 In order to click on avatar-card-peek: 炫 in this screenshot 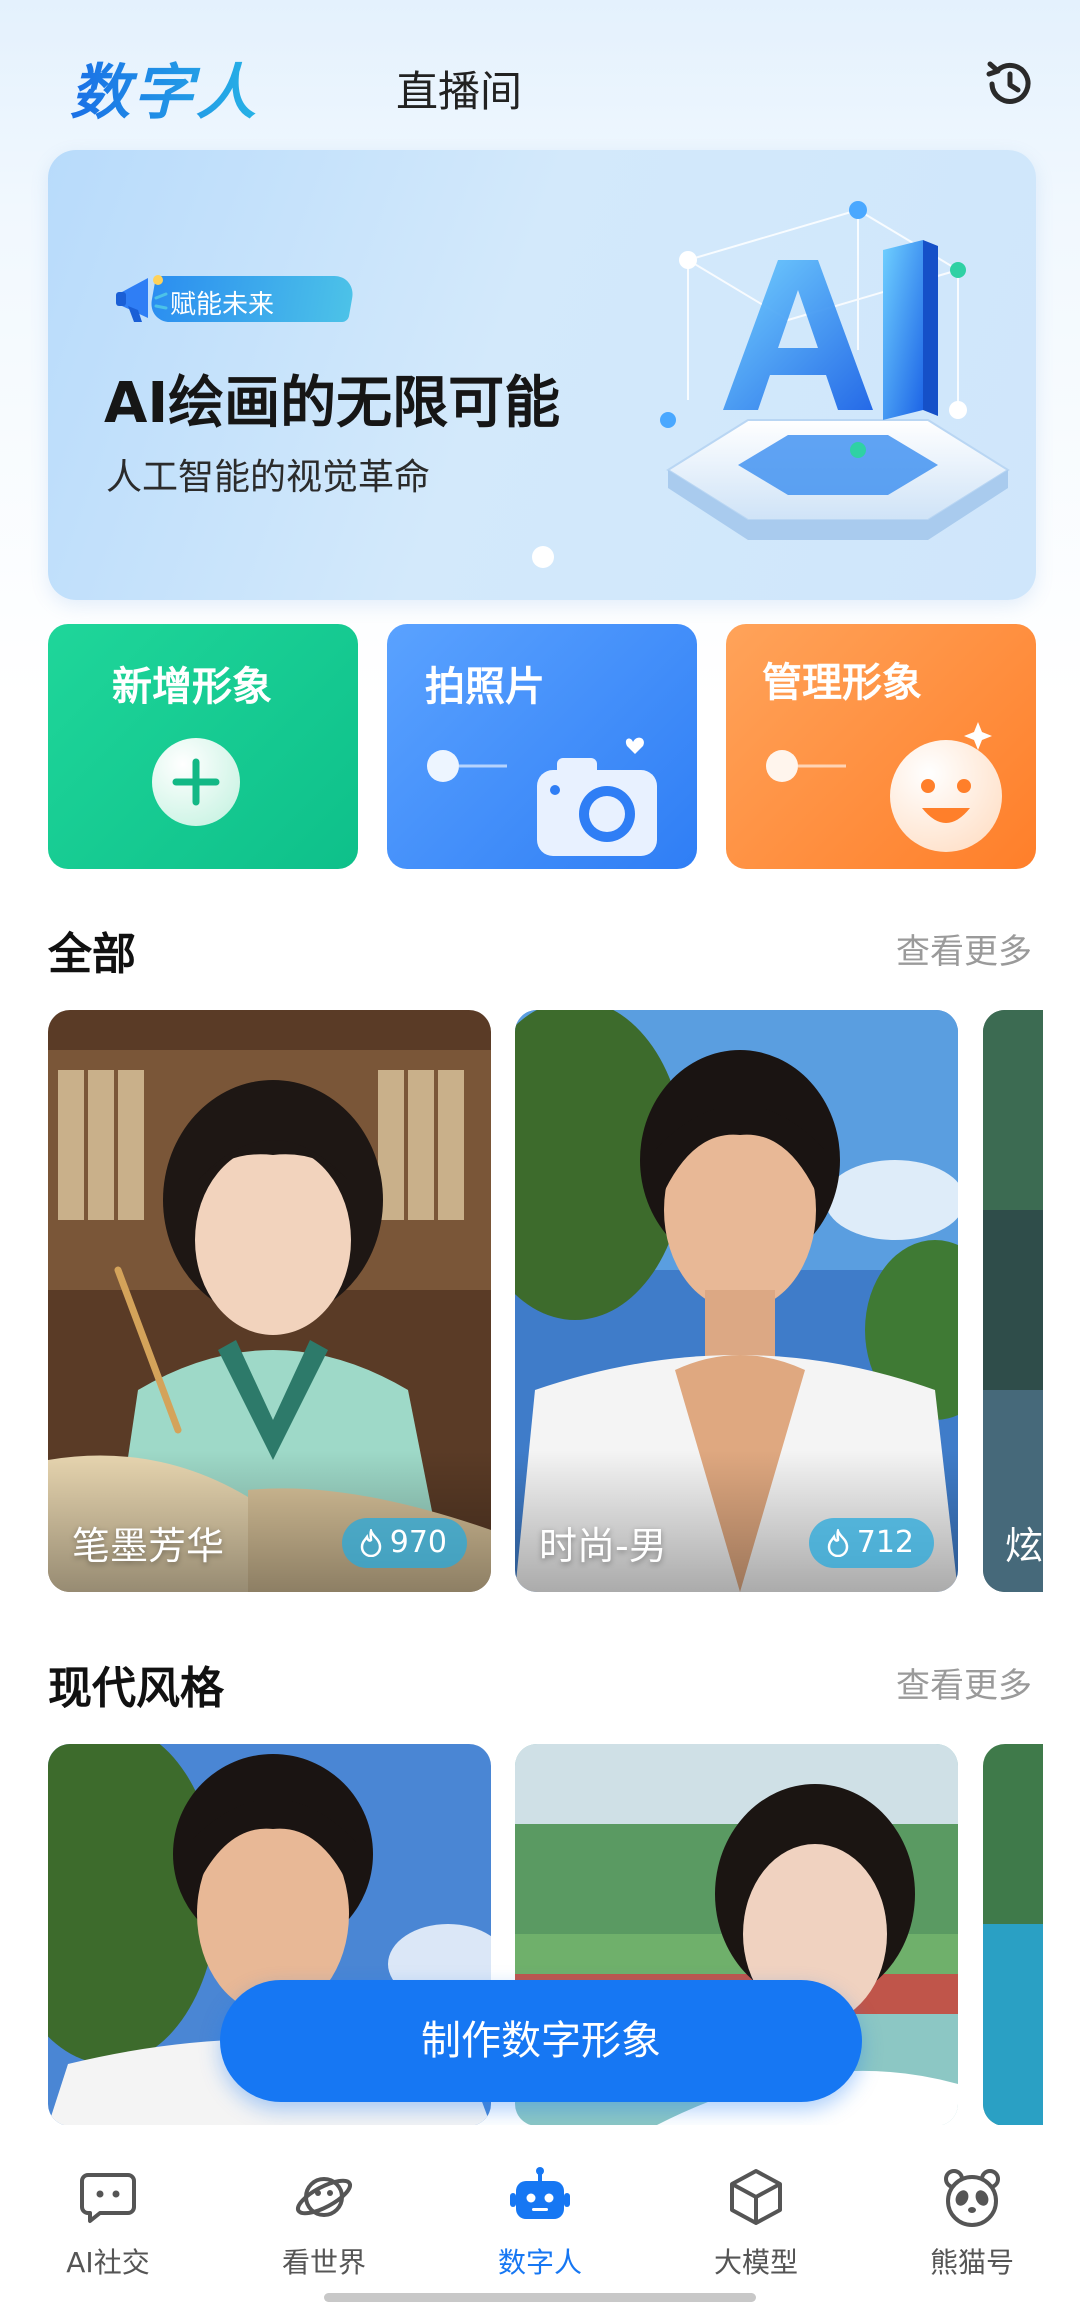, I will do `click(1013, 1301)`.